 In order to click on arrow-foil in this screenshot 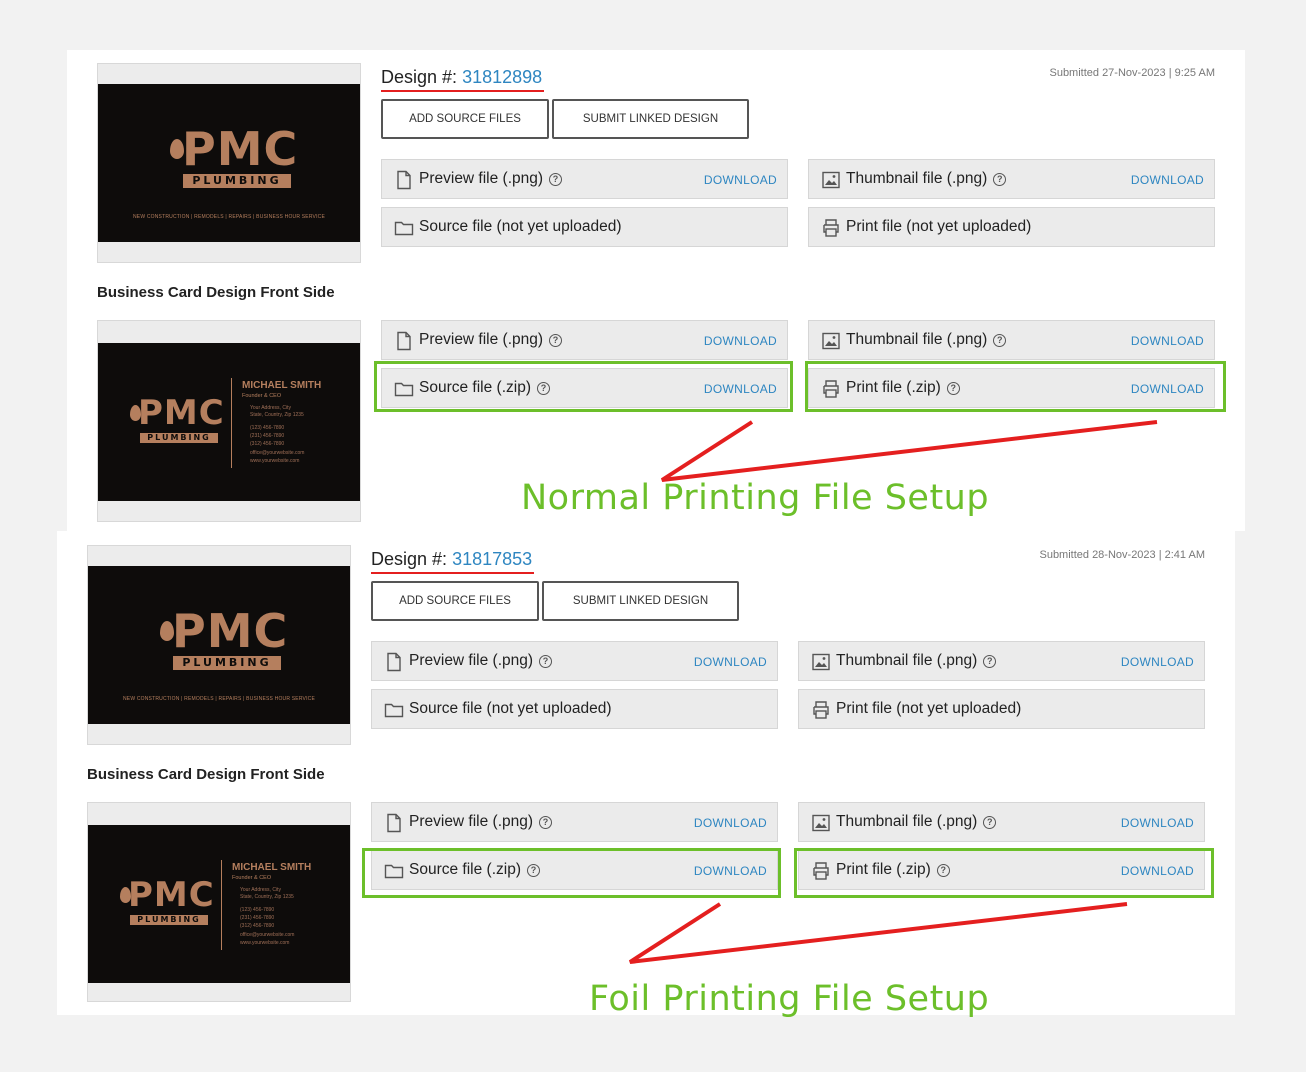, I will do `click(878, 933)`.